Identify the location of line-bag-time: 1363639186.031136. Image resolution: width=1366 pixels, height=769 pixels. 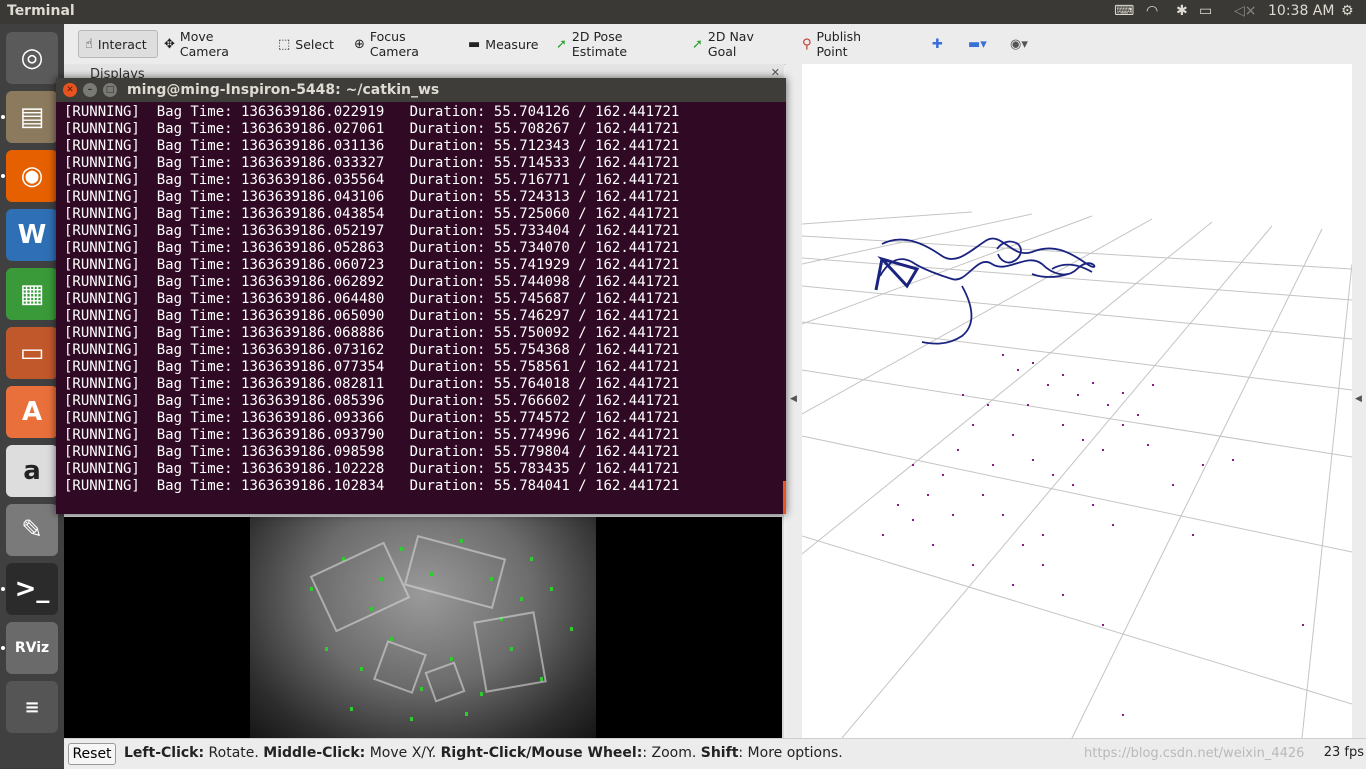
(313, 146).